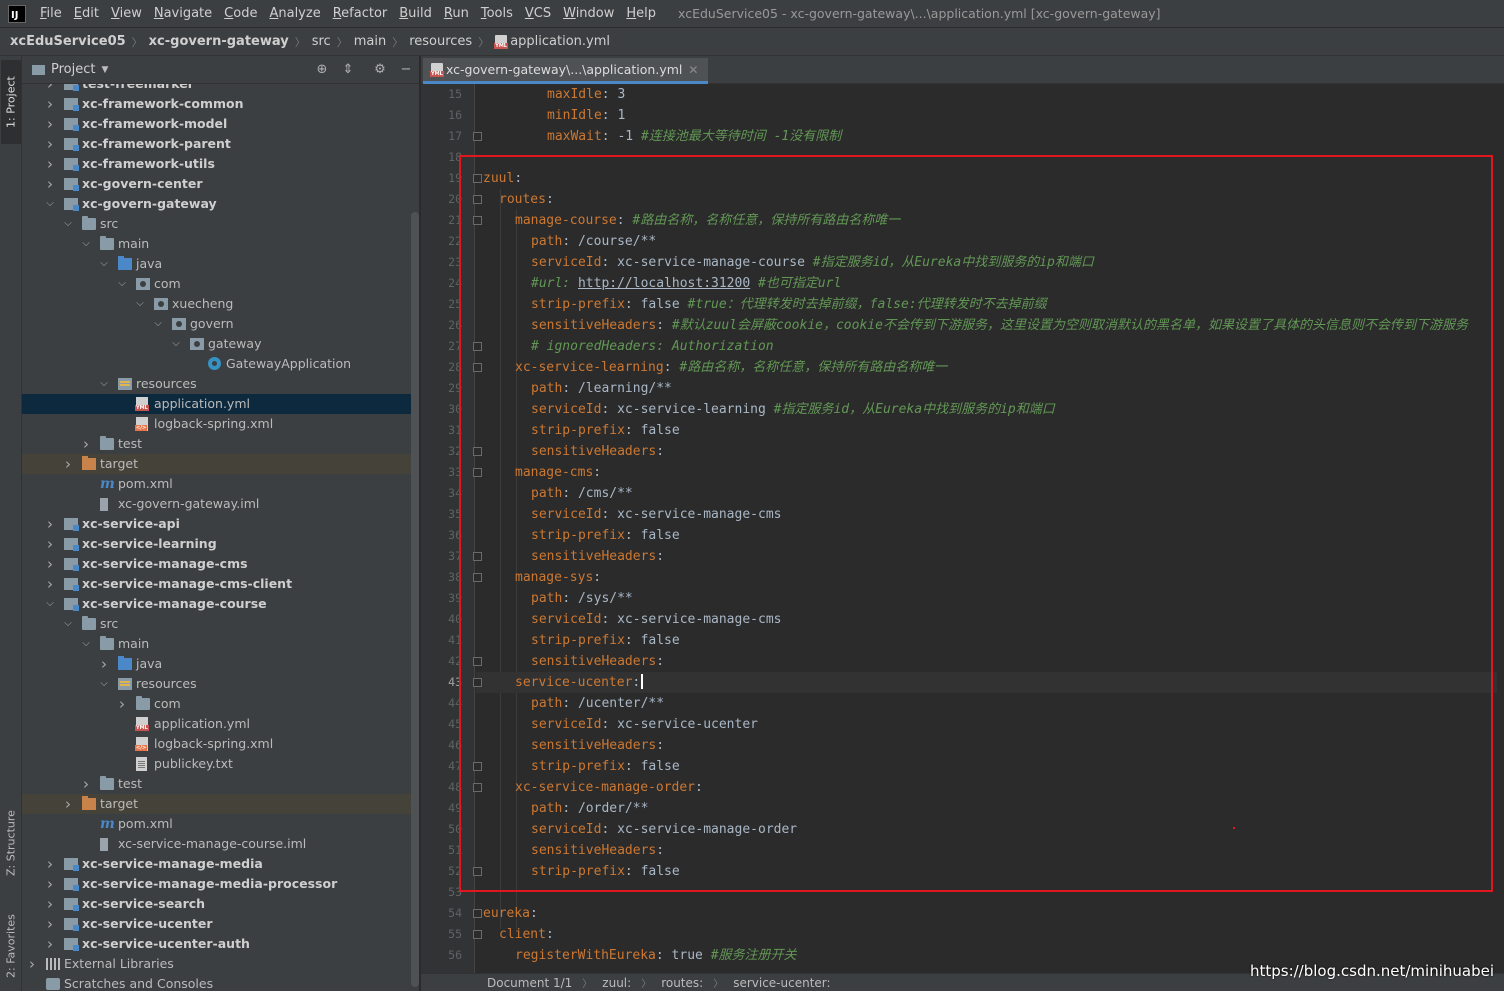 Image resolution: width=1504 pixels, height=991 pixels. Describe the element at coordinates (616, 983) in the screenshot. I see `status-breadcrumb-item: zuul:` at that location.